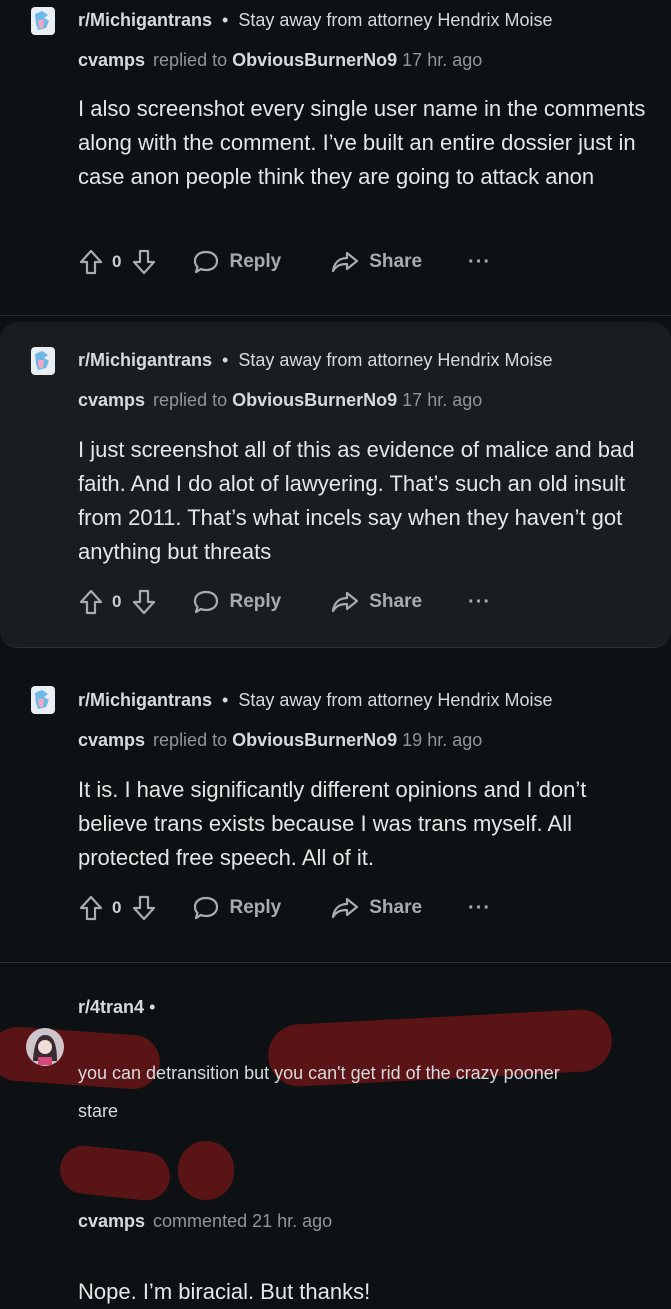 The width and height of the screenshot is (671, 1309). Describe the element at coordinates (200, 1221) in the screenshot. I see `comment-action-text: commented` at that location.